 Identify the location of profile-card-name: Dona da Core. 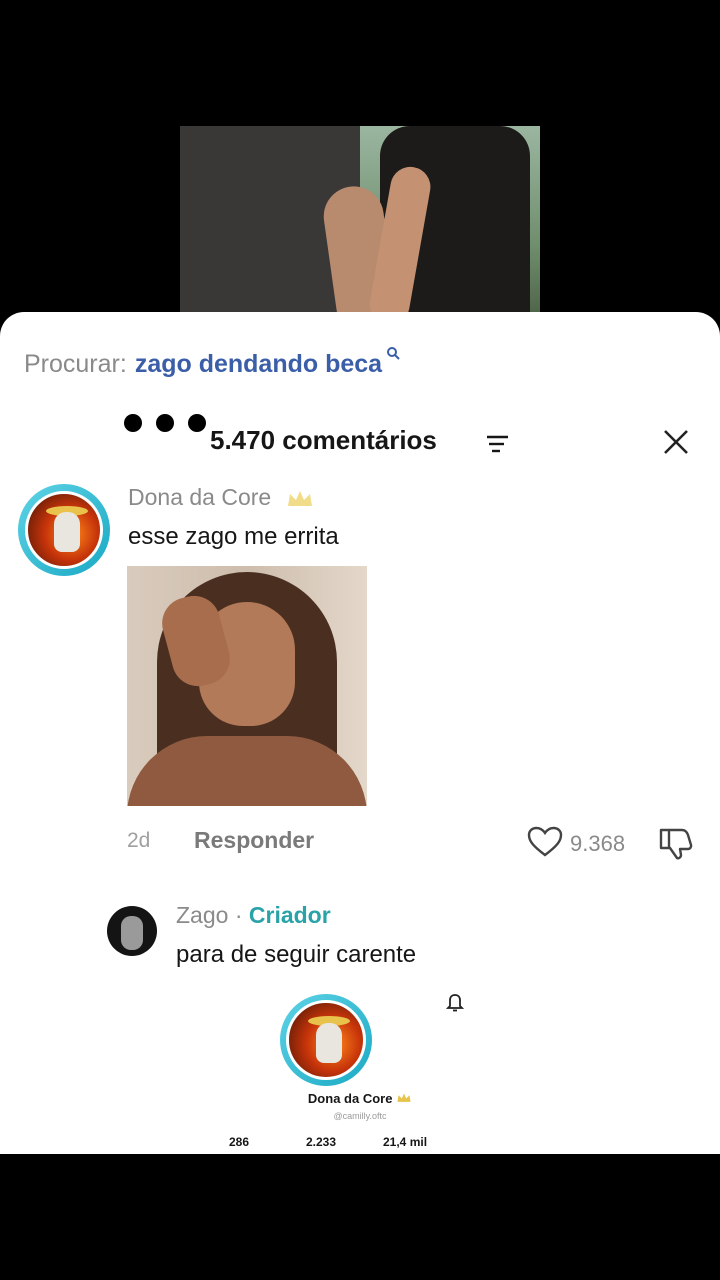
(360, 1098).